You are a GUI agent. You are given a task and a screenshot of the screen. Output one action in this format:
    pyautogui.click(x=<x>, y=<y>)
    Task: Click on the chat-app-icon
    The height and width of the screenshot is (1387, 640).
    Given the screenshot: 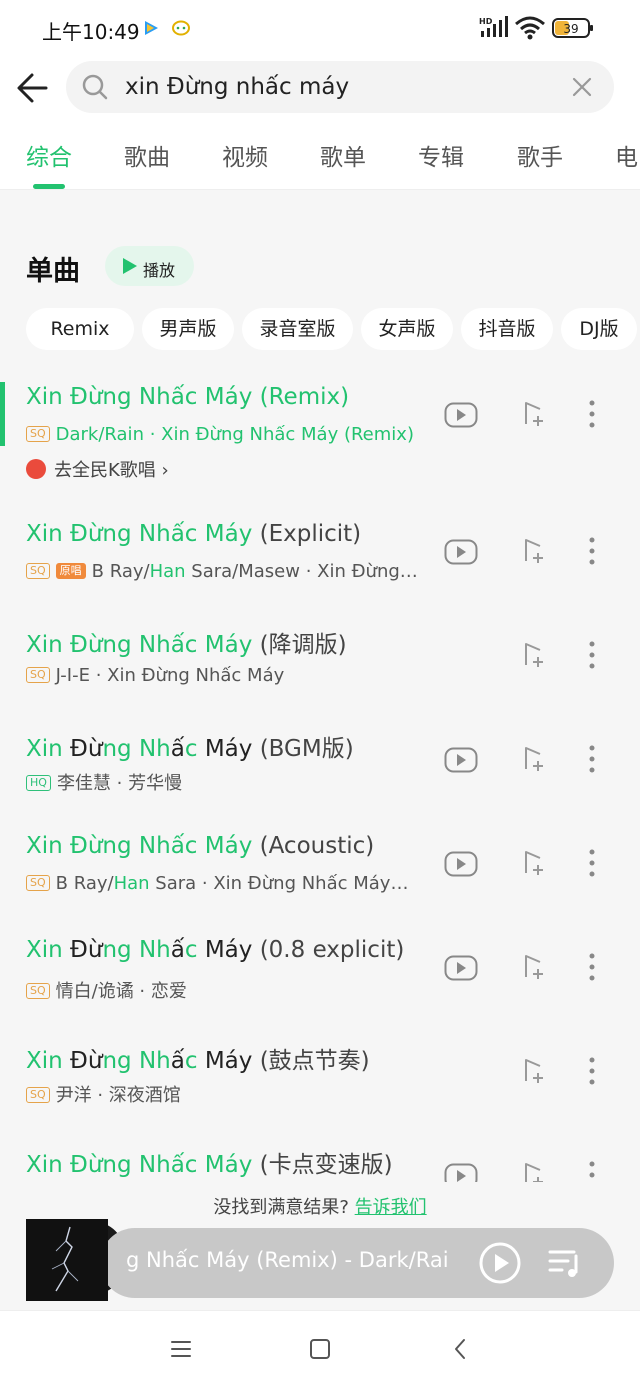 What is the action you would take?
    pyautogui.click(x=181, y=28)
    